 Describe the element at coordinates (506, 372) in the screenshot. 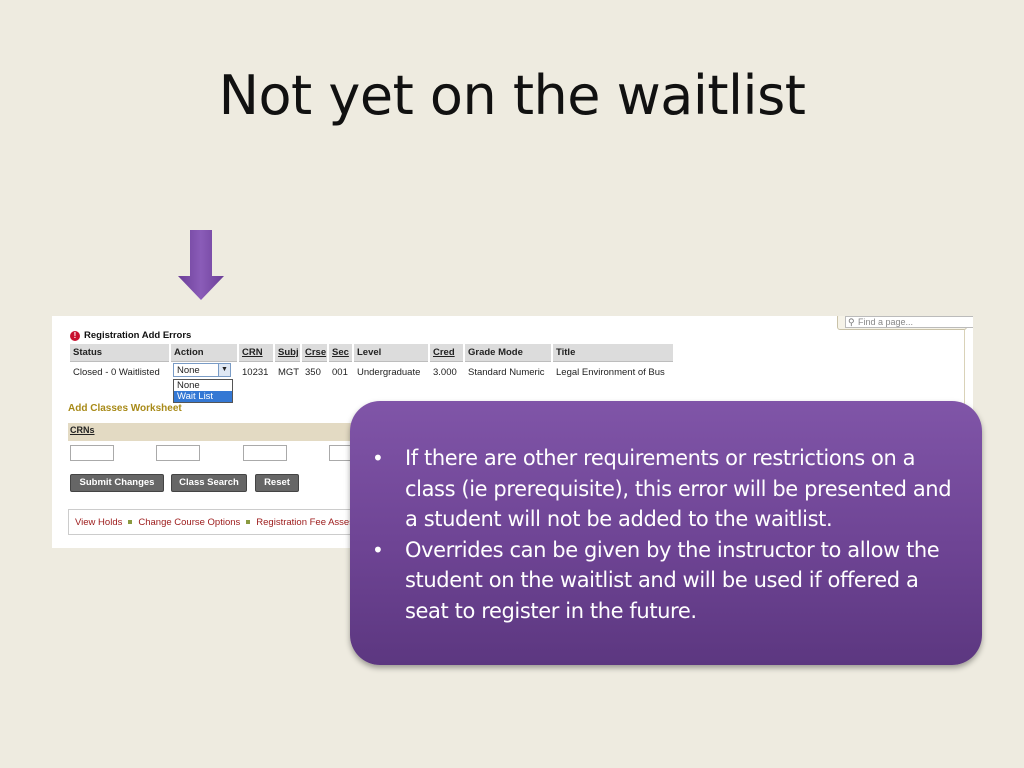

I see `cell-grade-mode: Standard Numeric` at that location.